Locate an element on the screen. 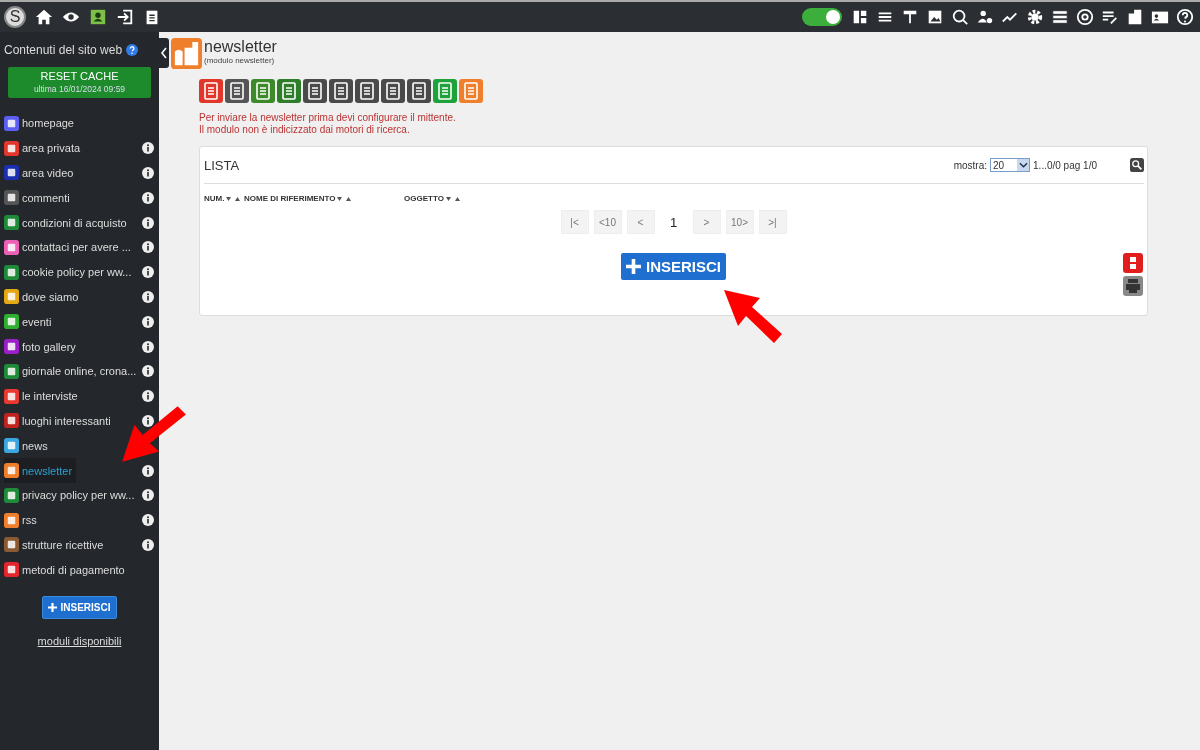 The height and width of the screenshot is (750, 1200). column-header: NOME DI RIFERIMENTO is located at coordinates (290, 198).